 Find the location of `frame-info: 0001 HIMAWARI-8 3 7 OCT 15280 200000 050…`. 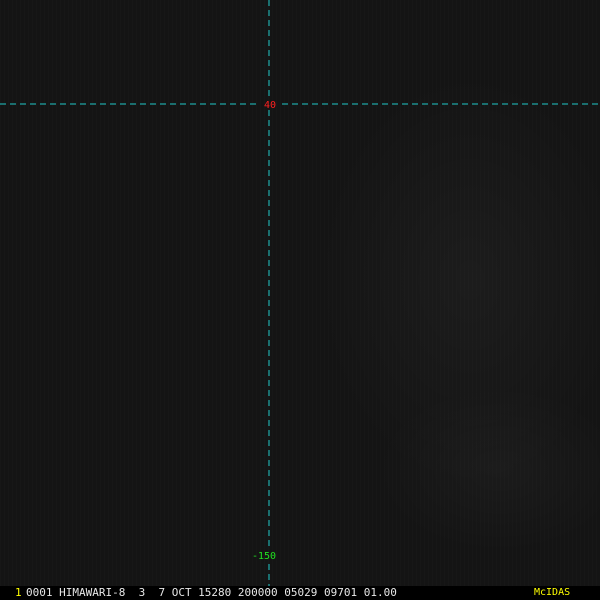

frame-info: 0001 HIMAWARI-8 3 7 OCT 15280 200000 050… is located at coordinates (211, 592).